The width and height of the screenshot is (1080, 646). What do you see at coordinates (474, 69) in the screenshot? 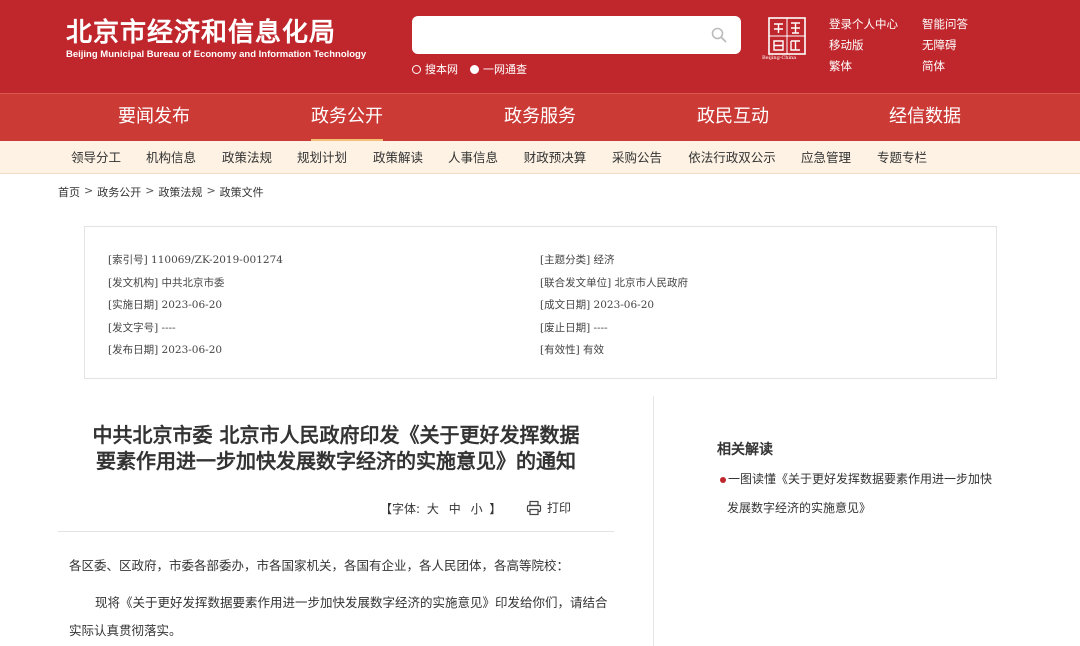
I see `radio-selected-icon` at bounding box center [474, 69].